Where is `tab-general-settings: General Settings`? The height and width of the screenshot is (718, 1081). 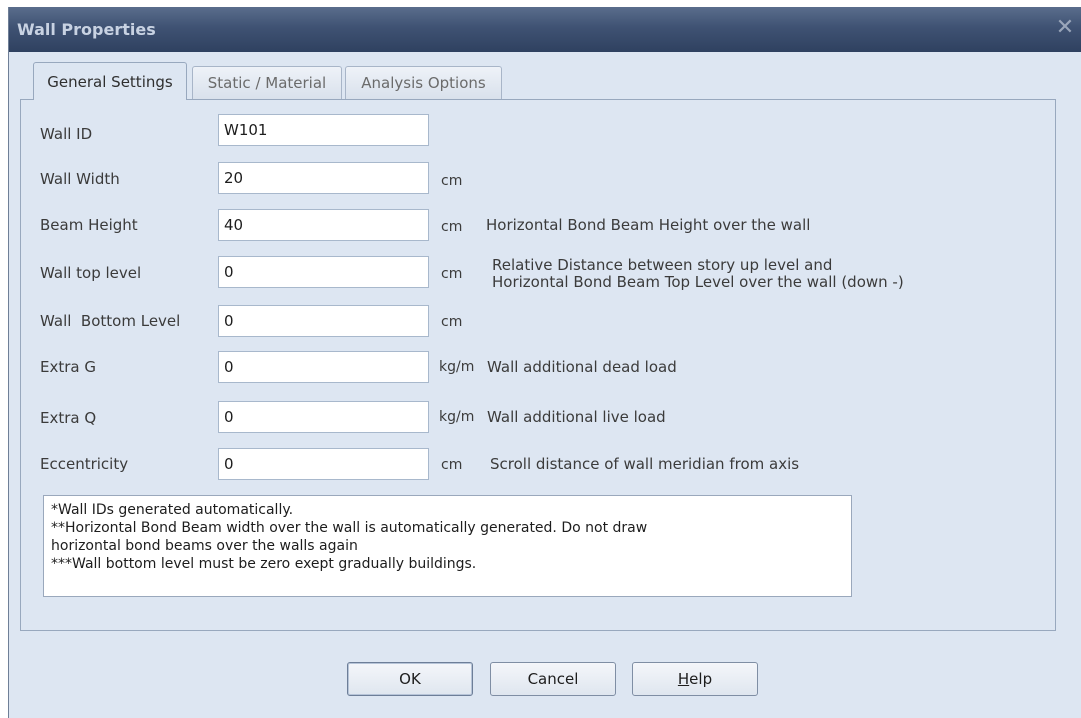 tab-general-settings: General Settings is located at coordinates (110, 81).